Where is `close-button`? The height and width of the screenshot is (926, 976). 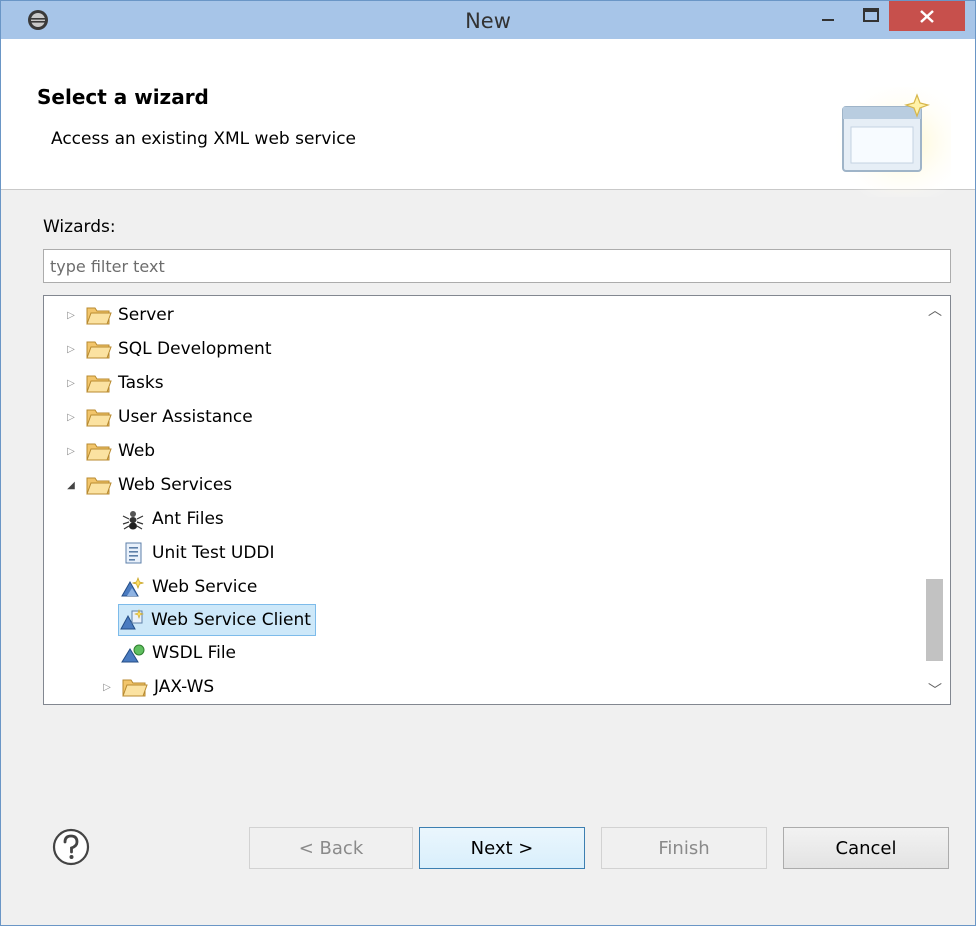 close-button is located at coordinates (927, 16).